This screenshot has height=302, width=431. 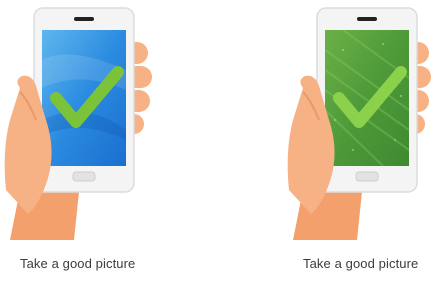 I want to click on tip-caption-1: Take a good picture, so click(x=78, y=263).